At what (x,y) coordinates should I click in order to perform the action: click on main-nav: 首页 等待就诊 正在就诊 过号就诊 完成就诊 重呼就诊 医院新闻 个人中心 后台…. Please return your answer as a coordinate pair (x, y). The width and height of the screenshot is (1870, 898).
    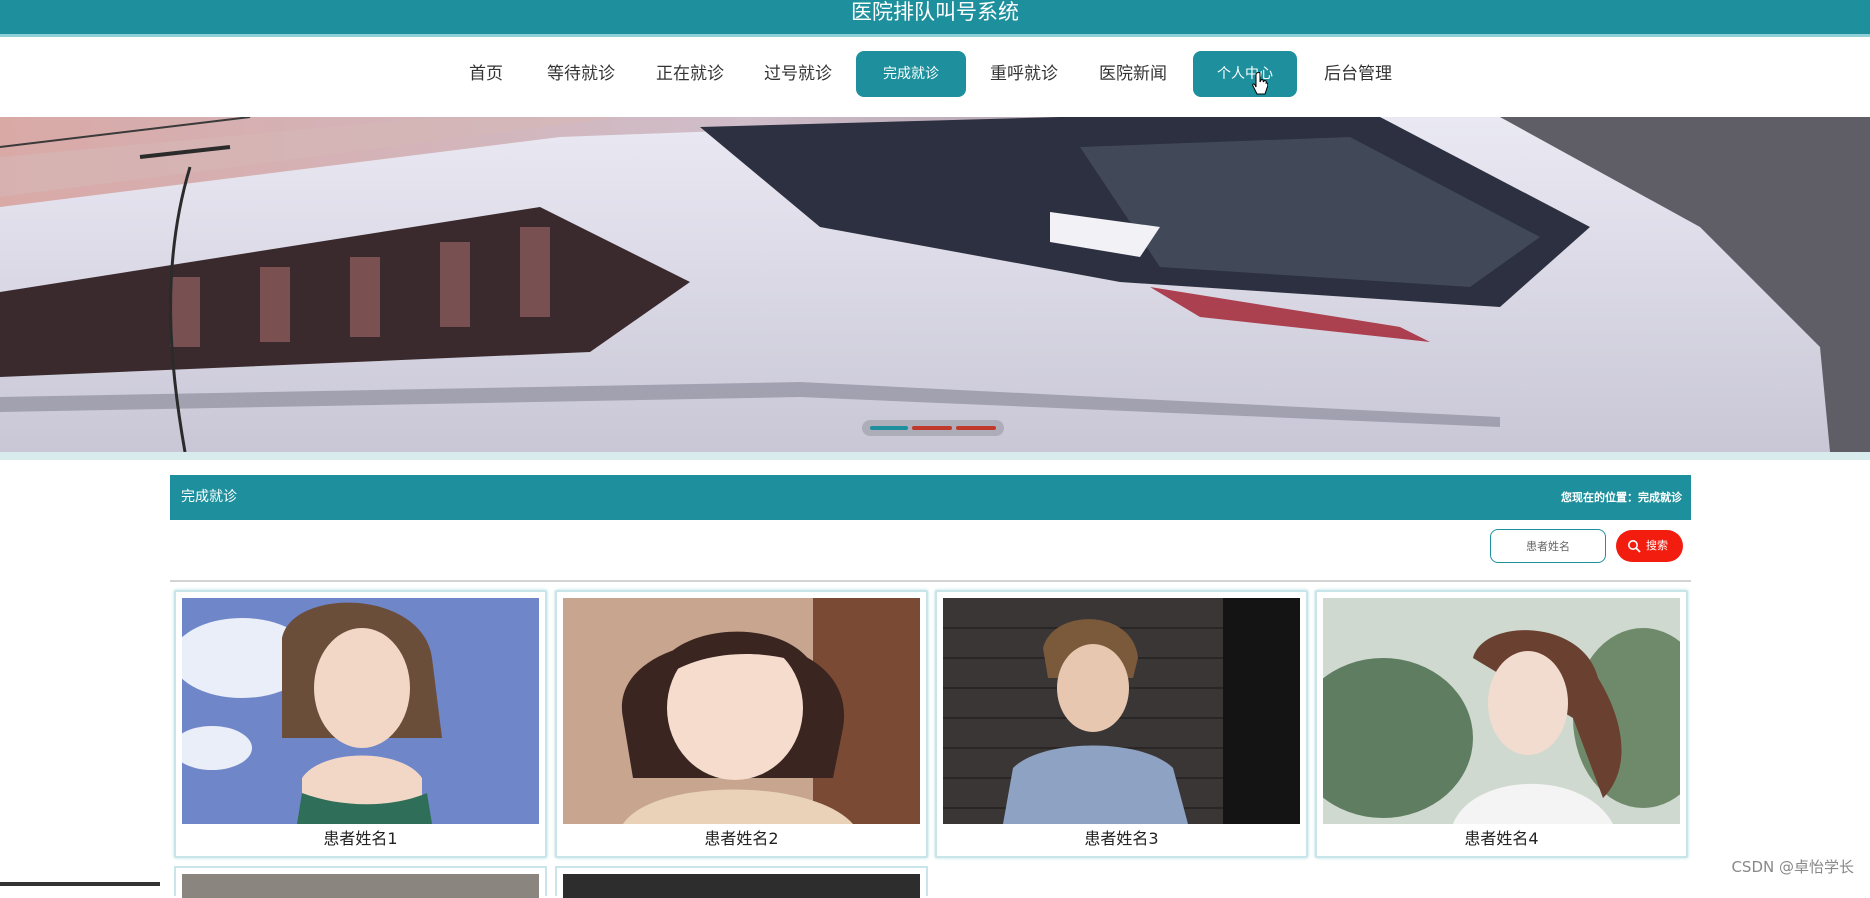
    Looking at the image, I should click on (935, 77).